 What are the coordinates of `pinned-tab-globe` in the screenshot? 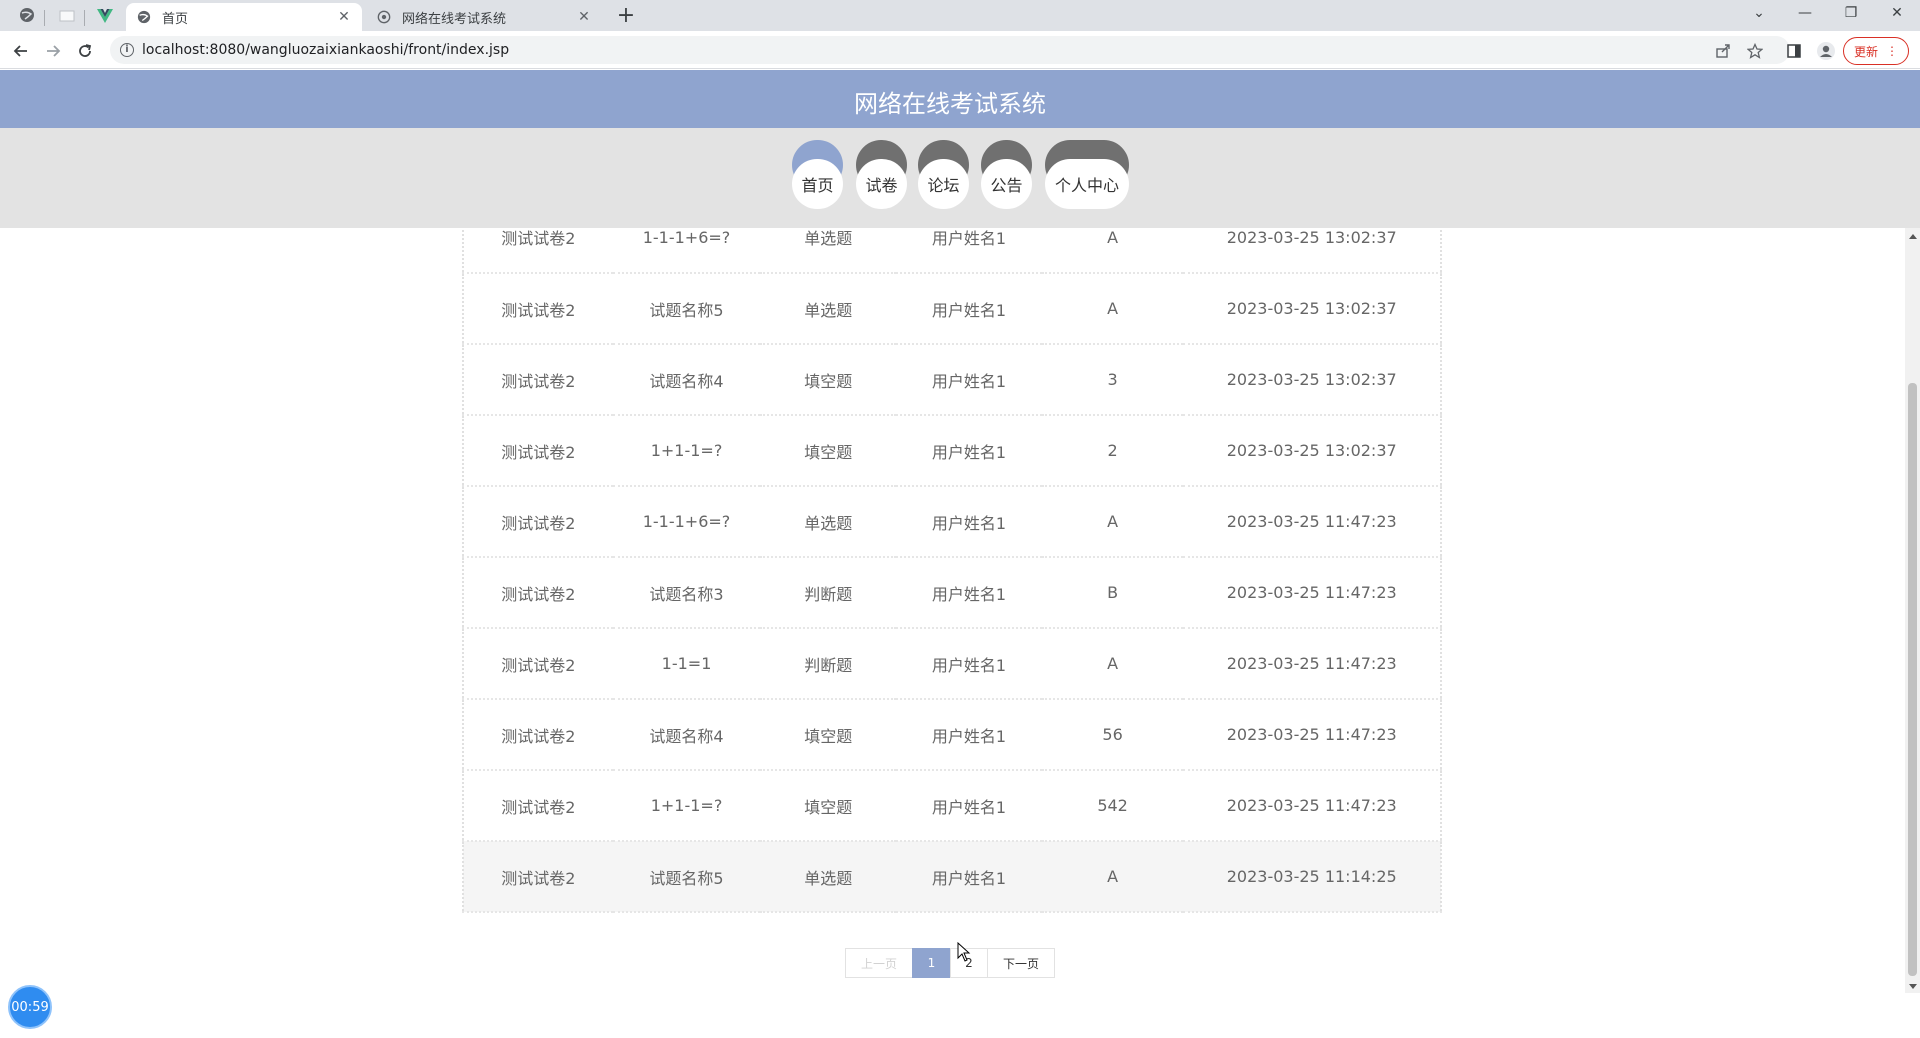 It's located at (27, 17).